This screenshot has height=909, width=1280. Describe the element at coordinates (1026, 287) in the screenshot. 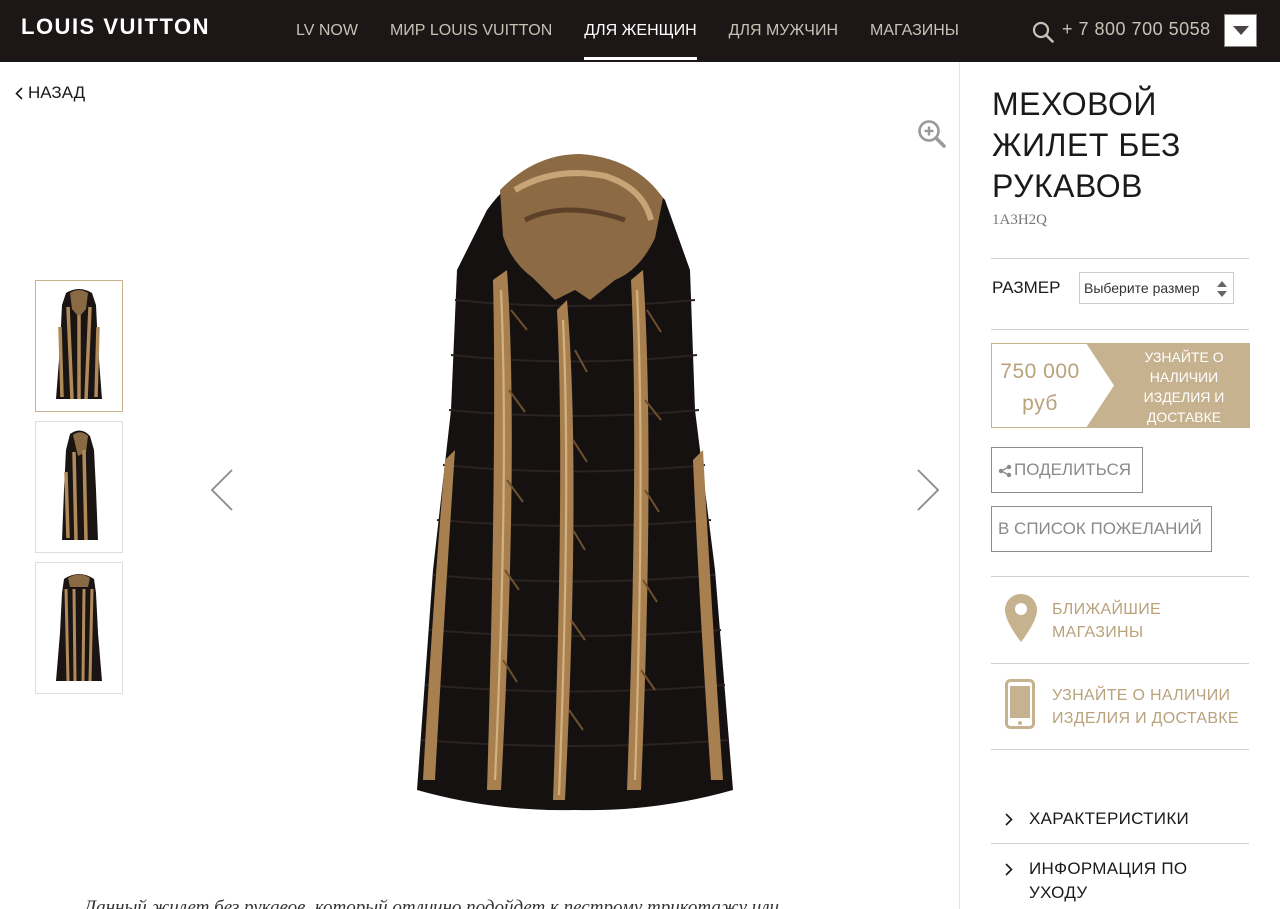

I see `size-label: РАЗМЕР` at that location.